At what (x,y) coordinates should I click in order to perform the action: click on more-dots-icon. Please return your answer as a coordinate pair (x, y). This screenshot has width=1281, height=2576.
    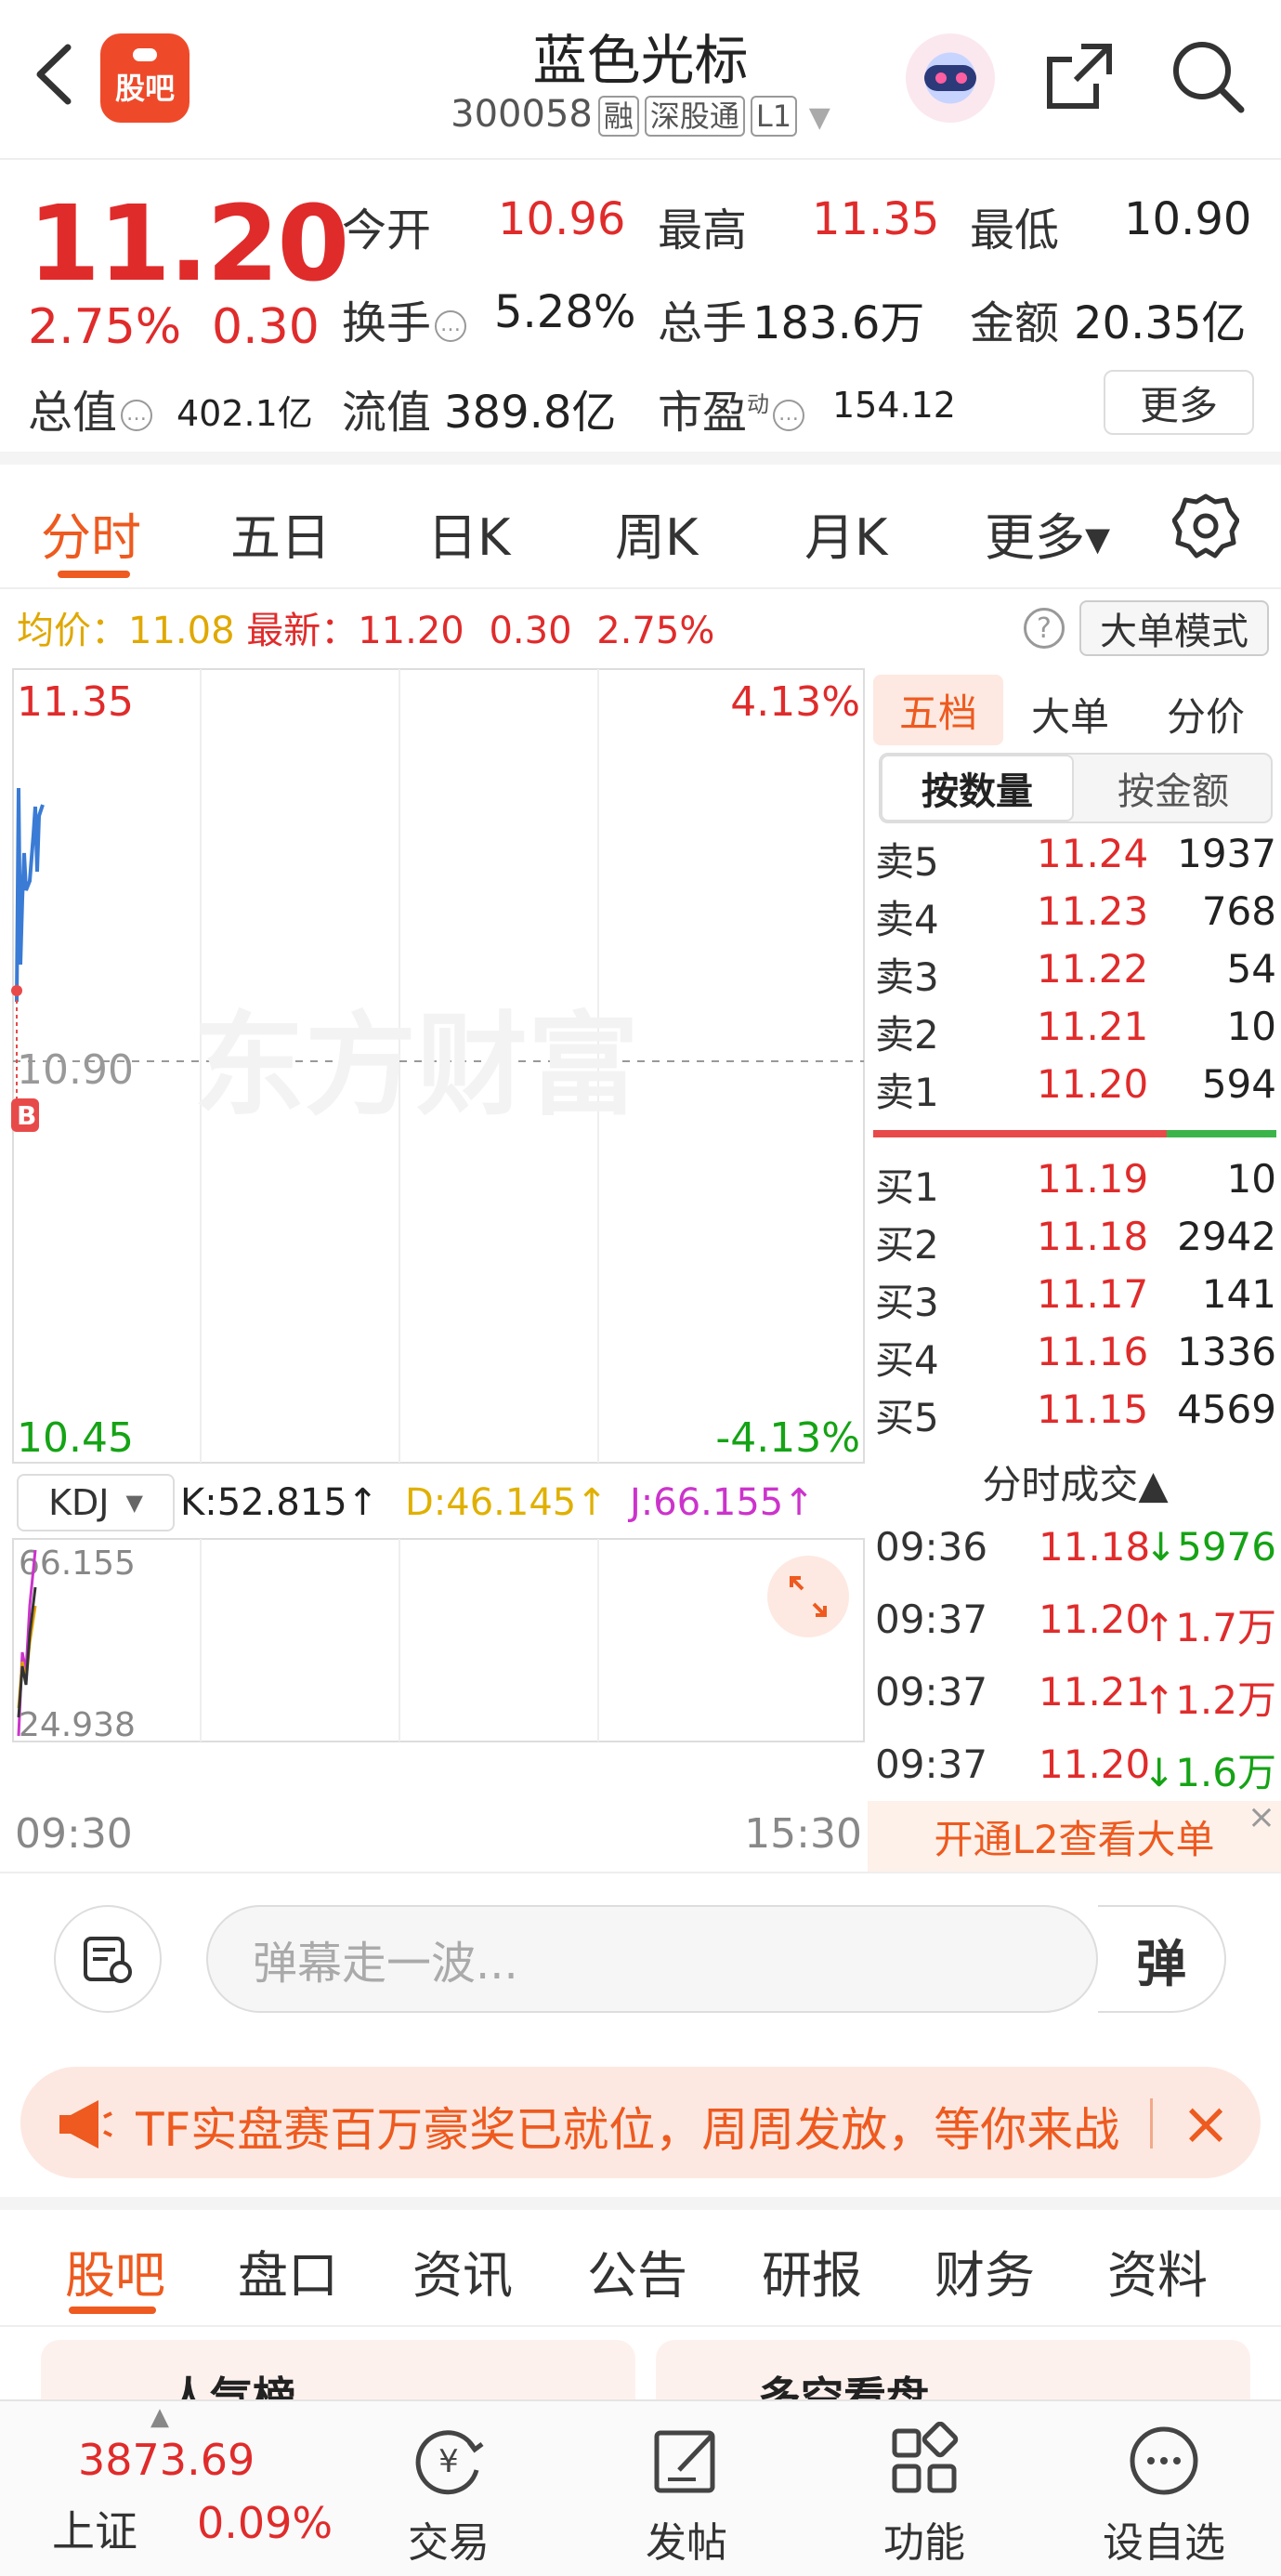
    Looking at the image, I should click on (1164, 2460).